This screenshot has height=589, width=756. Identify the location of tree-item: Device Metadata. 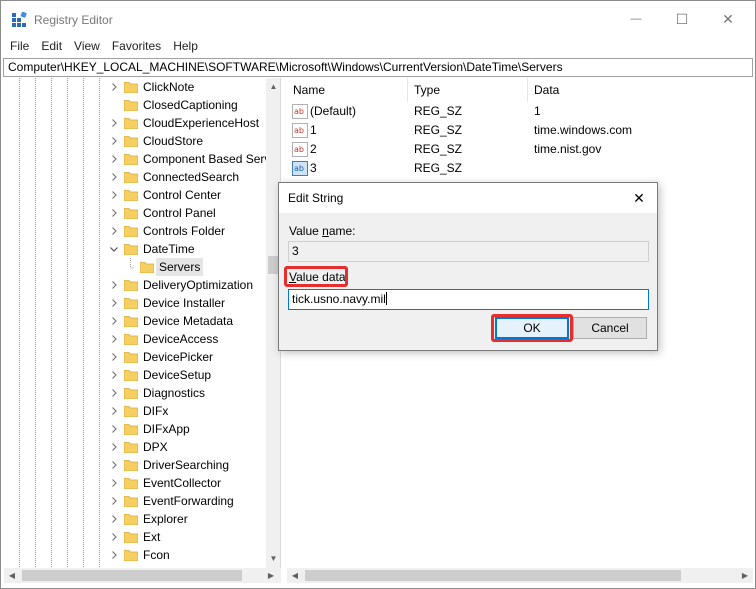
(135, 321).